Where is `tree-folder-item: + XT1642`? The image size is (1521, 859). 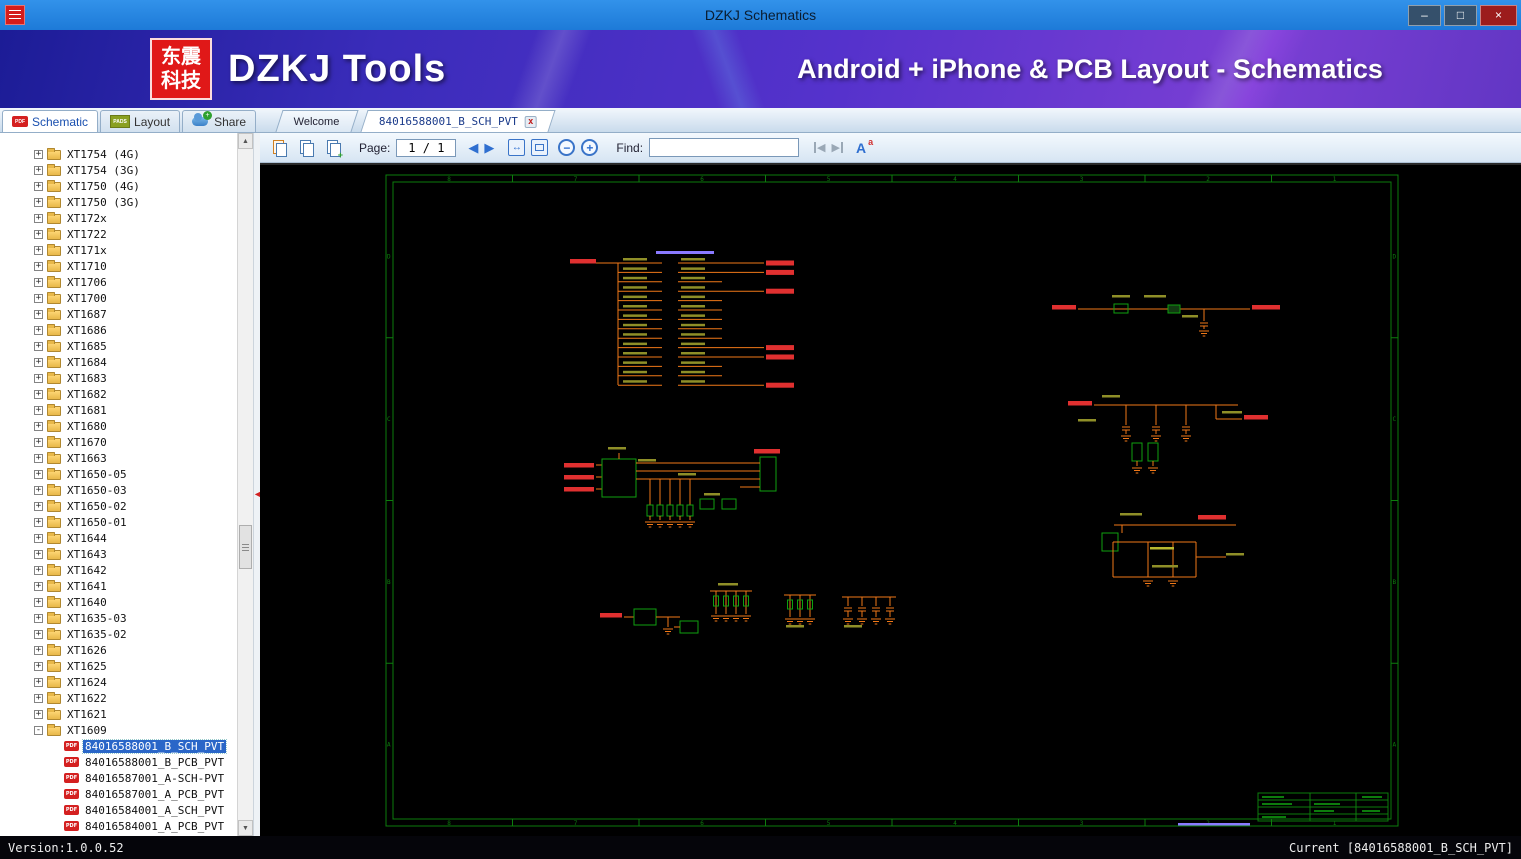 tree-folder-item: + XT1642 is located at coordinates (118, 570).